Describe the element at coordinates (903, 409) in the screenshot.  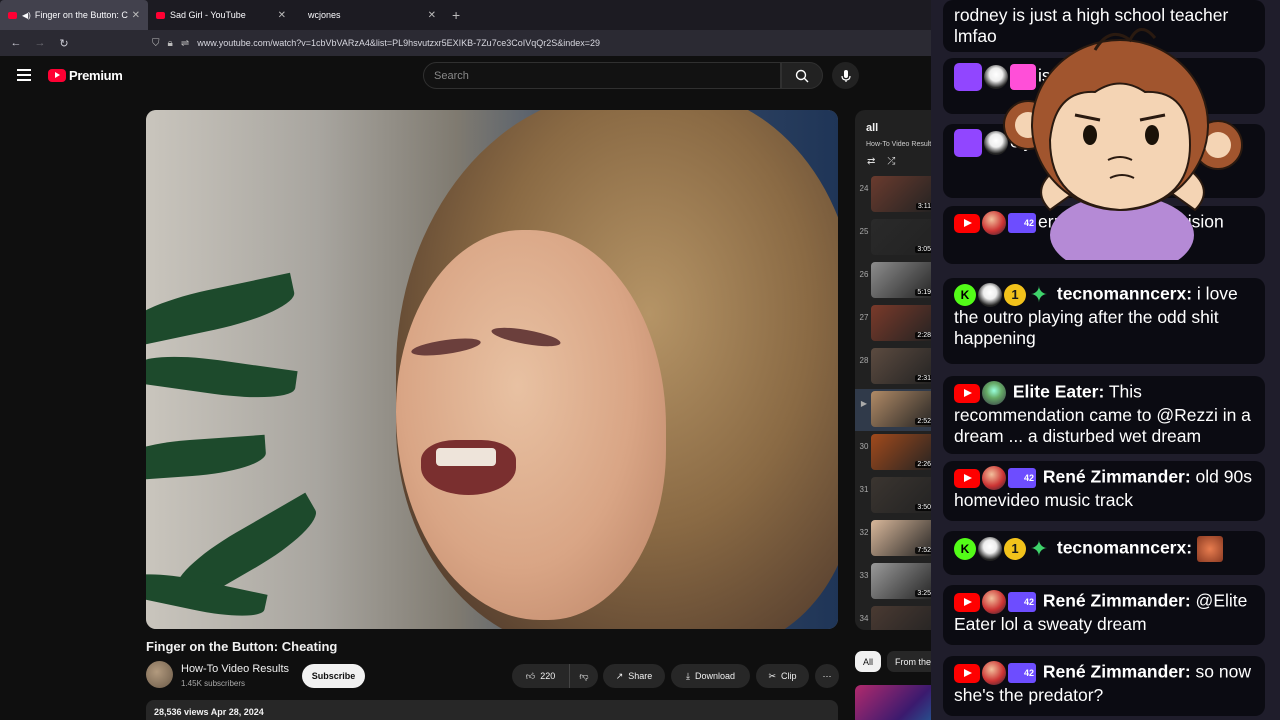
I see `playlist-thumbnail: 2:52` at that location.